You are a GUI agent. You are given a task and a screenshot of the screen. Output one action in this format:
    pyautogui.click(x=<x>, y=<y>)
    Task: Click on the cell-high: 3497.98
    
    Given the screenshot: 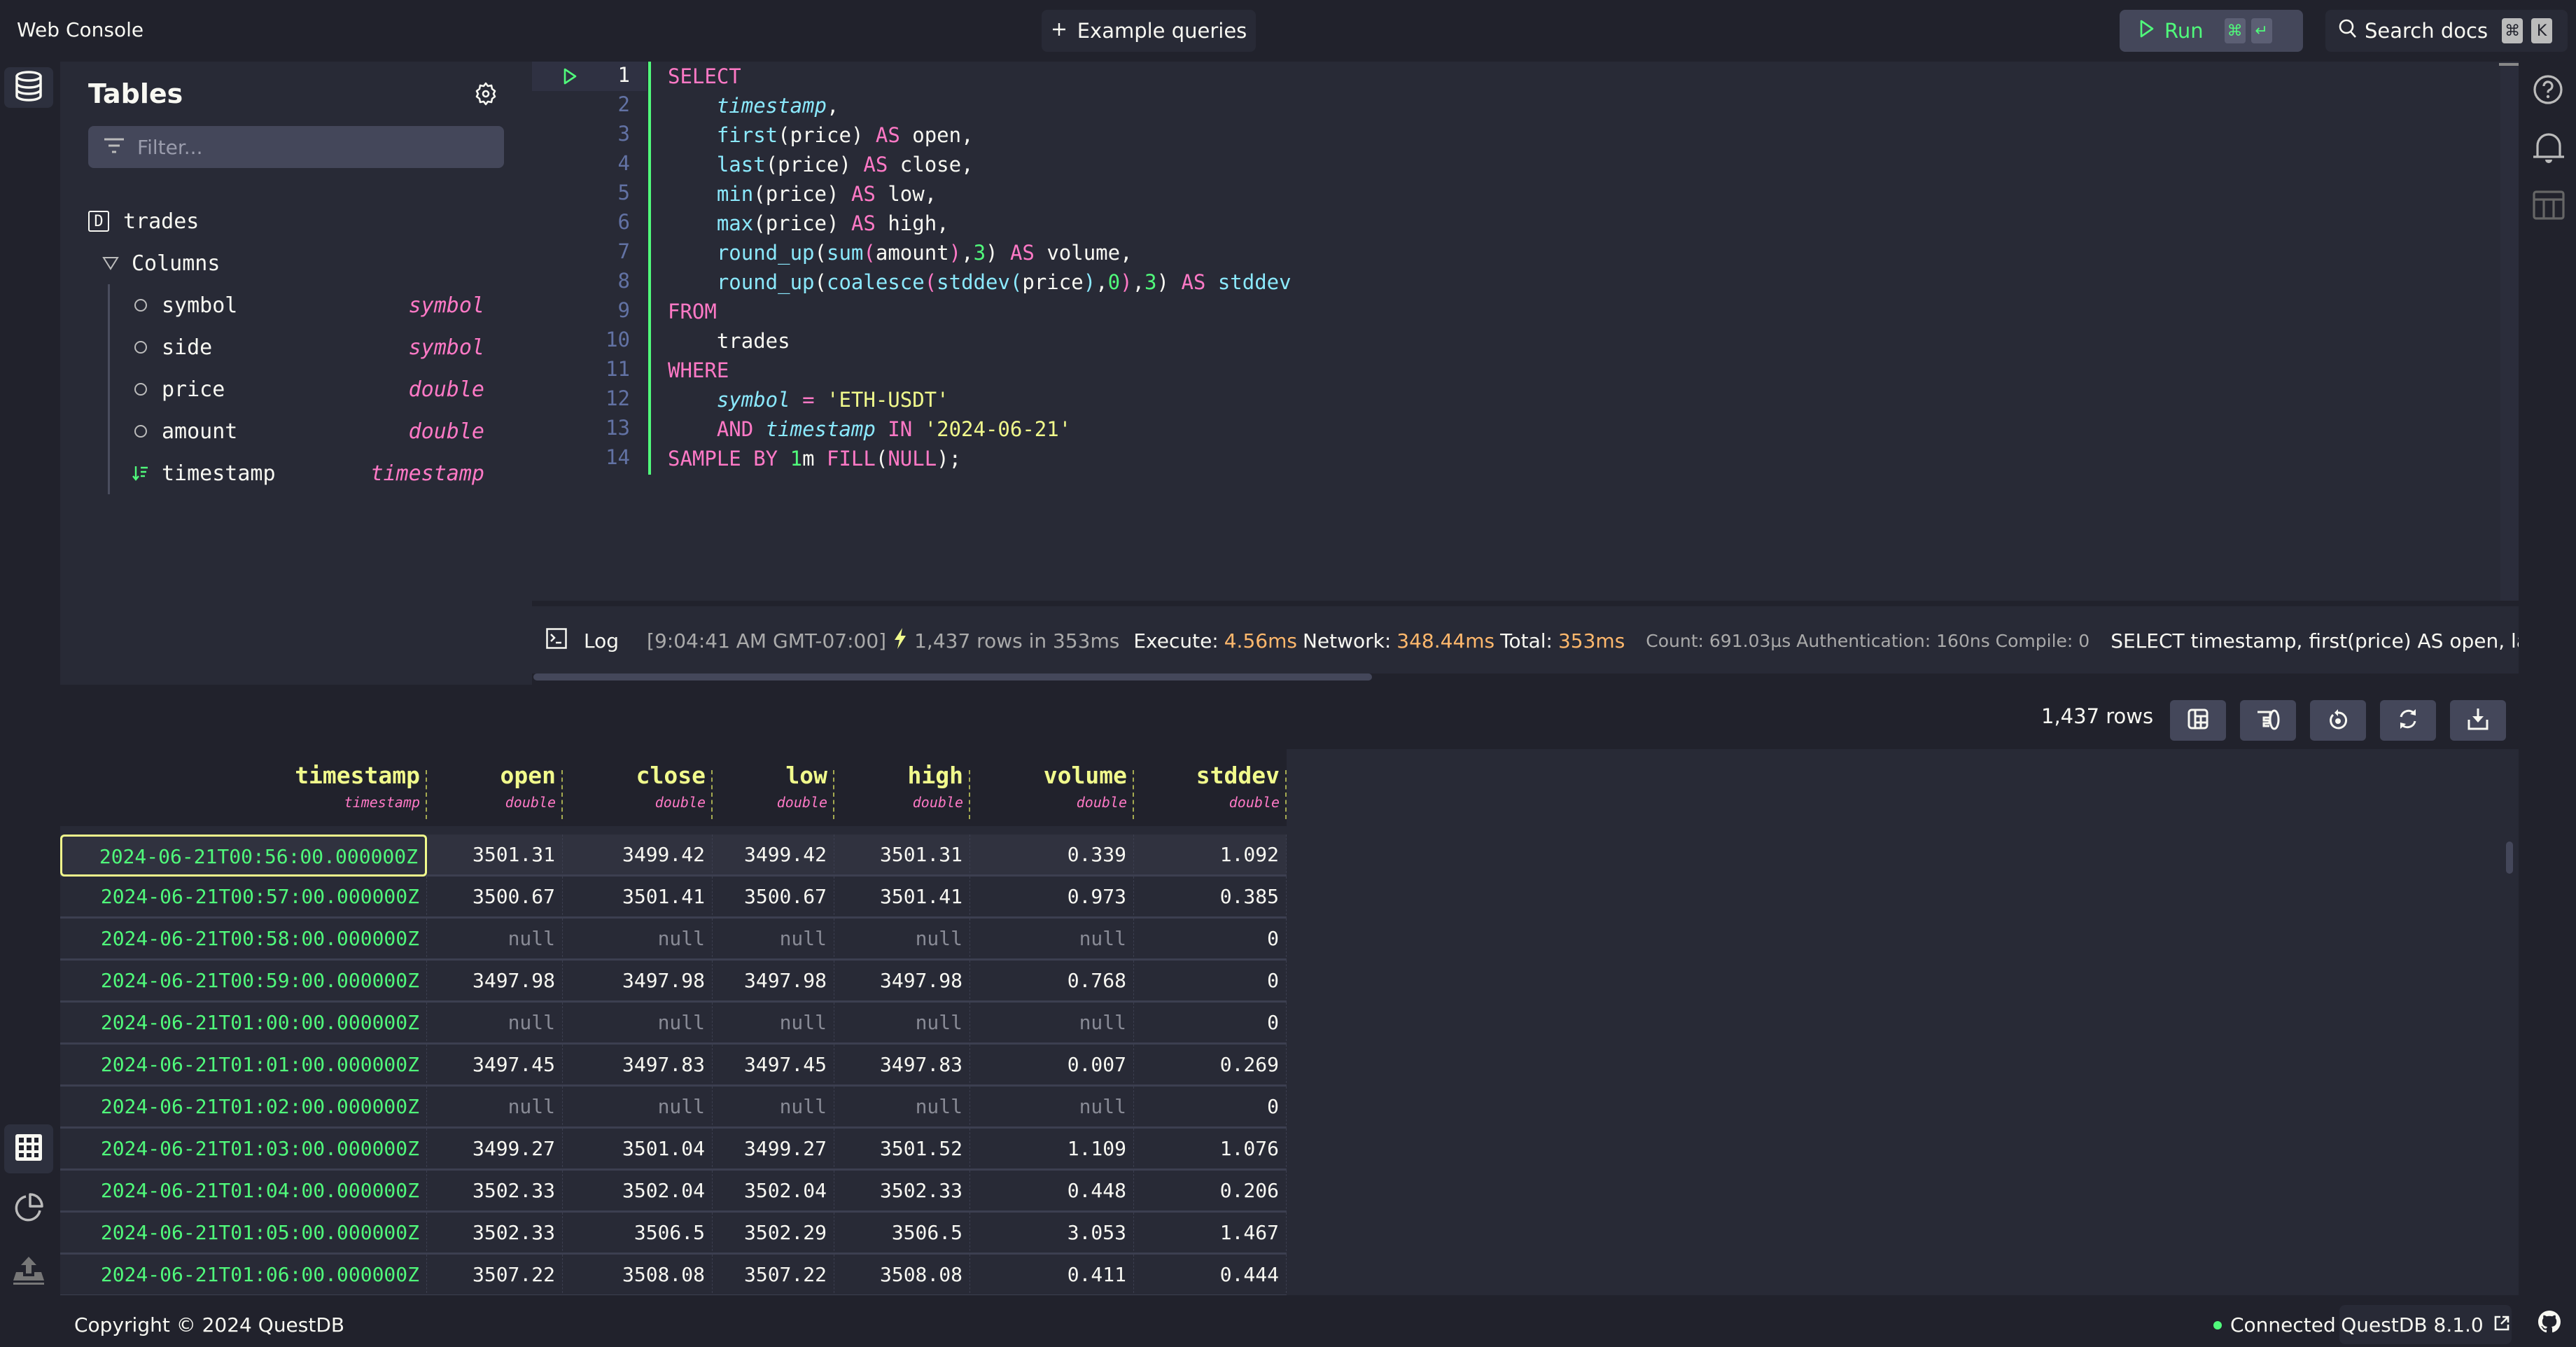 What is the action you would take?
    pyautogui.click(x=902, y=982)
    